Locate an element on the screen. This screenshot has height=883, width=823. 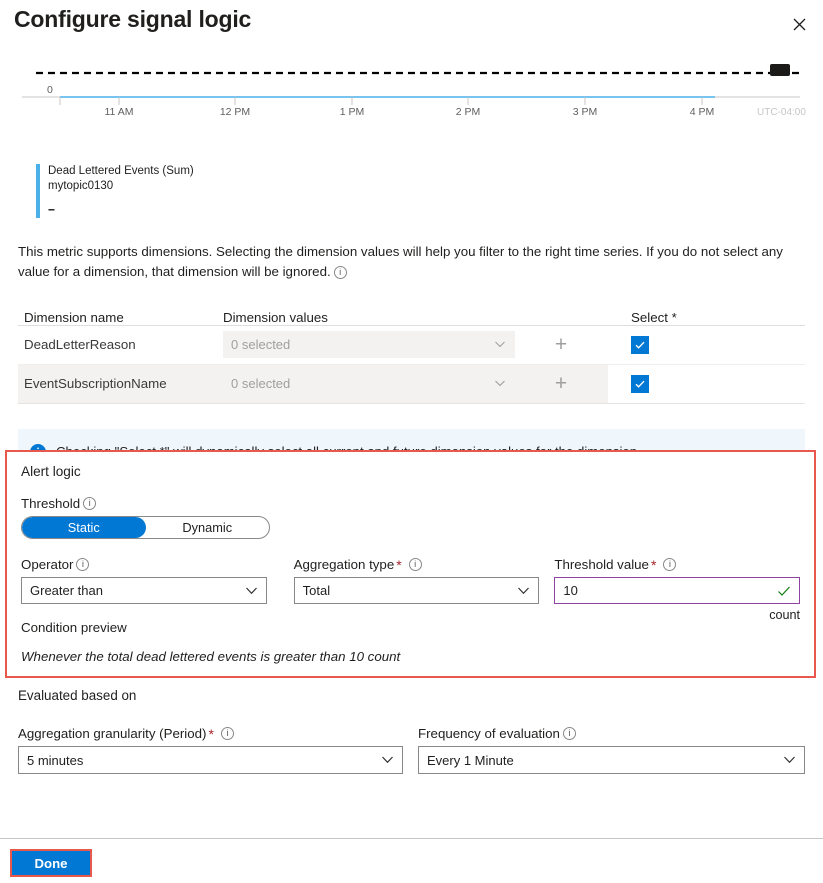
column-header-dimension-name: Dimension name is located at coordinates (74, 317).